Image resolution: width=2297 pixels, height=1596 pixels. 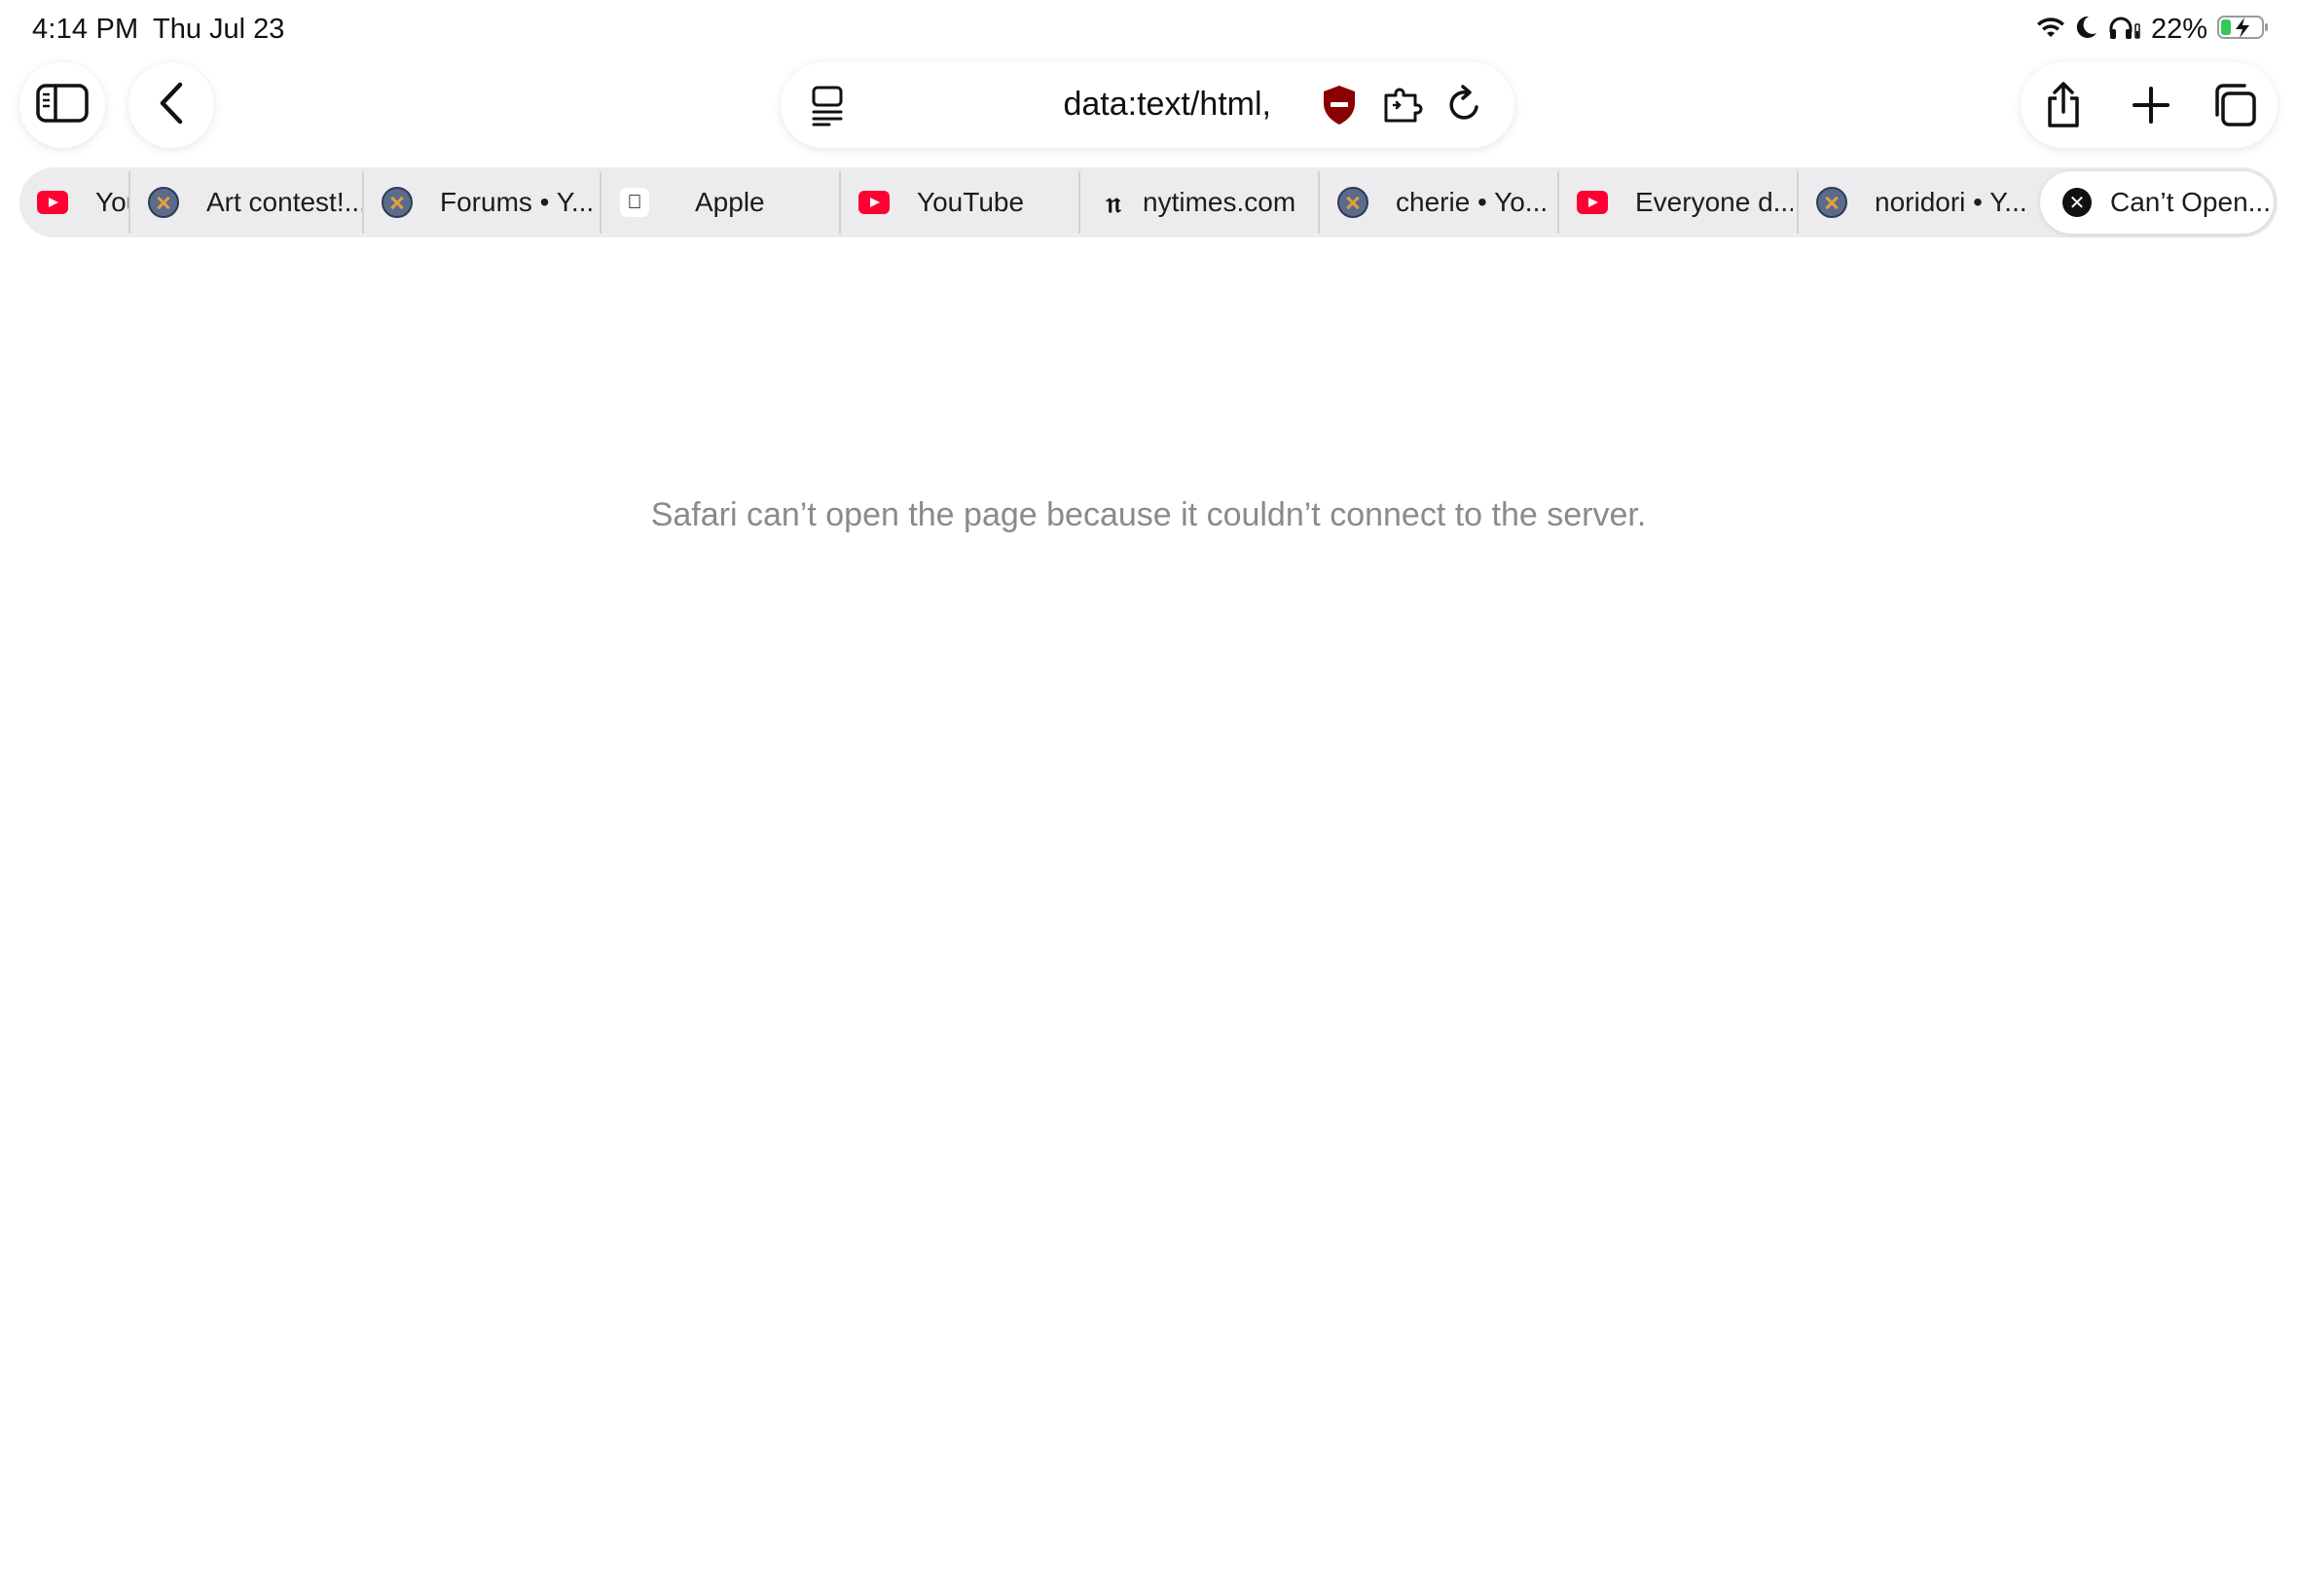 What do you see at coordinates (1401, 107) in the screenshot?
I see `extension-icon` at bounding box center [1401, 107].